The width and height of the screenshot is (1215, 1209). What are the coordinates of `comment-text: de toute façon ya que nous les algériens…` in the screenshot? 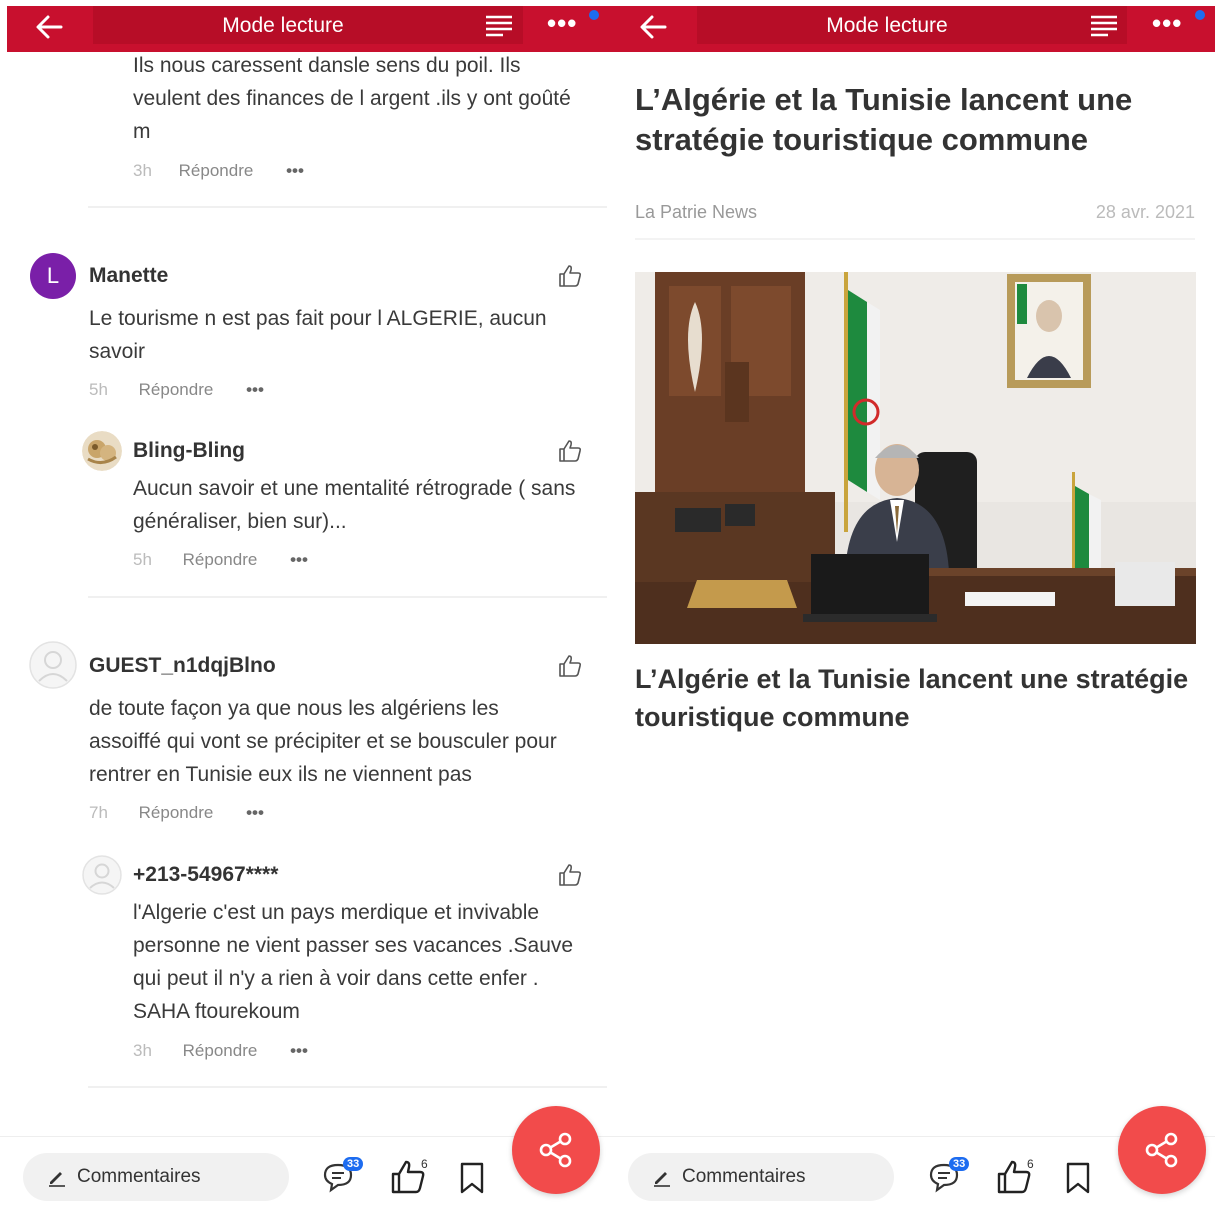 It's located at (323, 741).